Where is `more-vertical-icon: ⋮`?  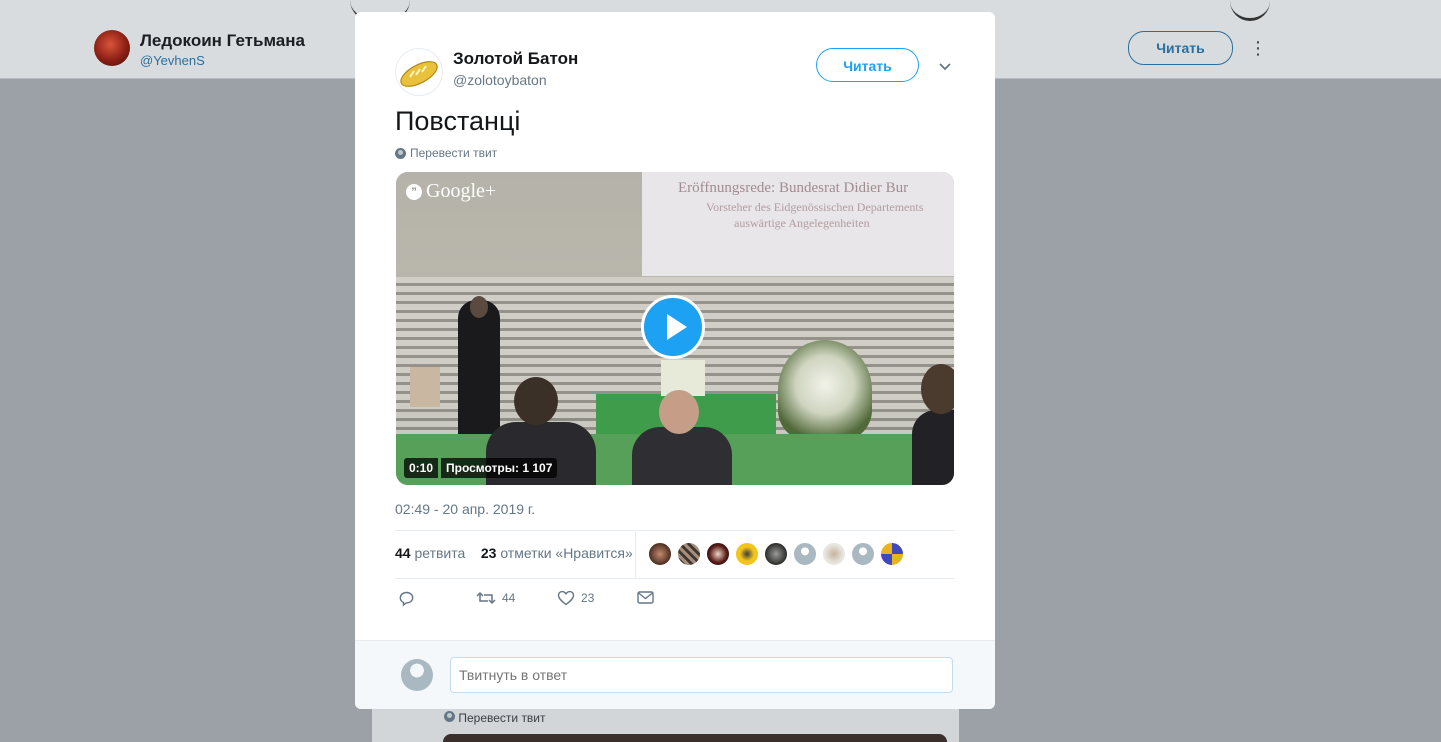
more-vertical-icon: ⋮ is located at coordinates (1258, 48).